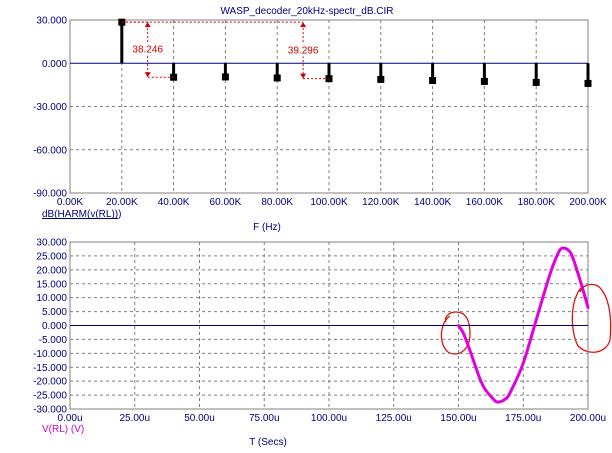  I want to click on bottom-chart-xlabel: T (Secs), so click(268, 442).